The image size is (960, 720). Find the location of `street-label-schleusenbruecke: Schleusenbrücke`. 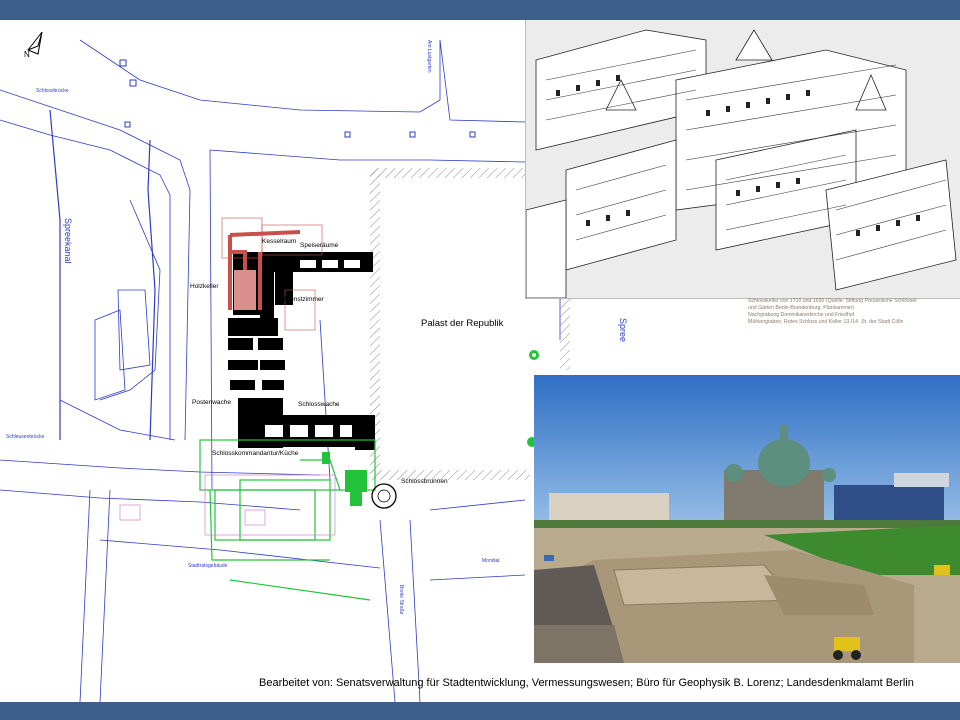

street-label-schleusenbruecke: Schleusenbrücke is located at coordinates (25, 437).